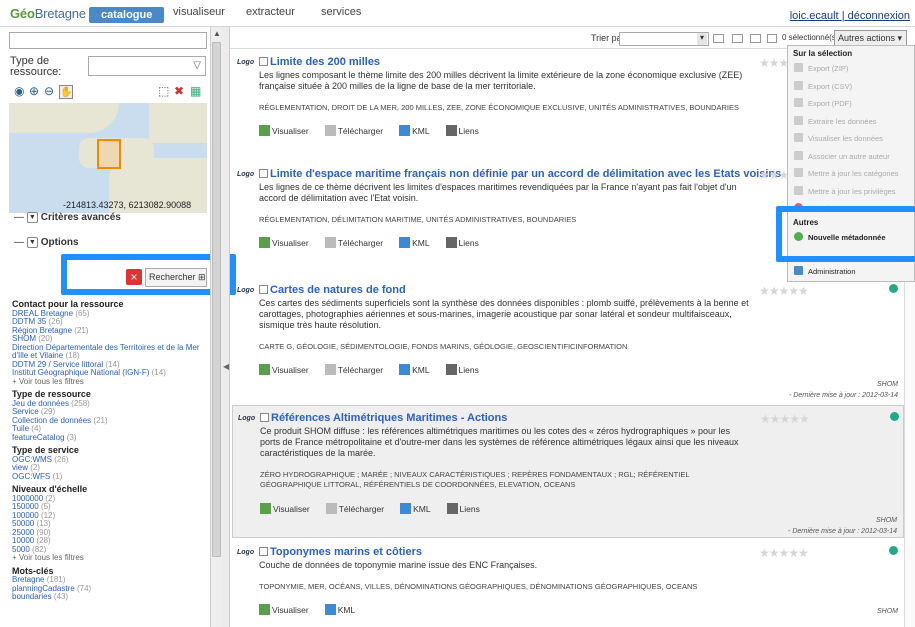  I want to click on grid-view-icon, so click(755, 38).